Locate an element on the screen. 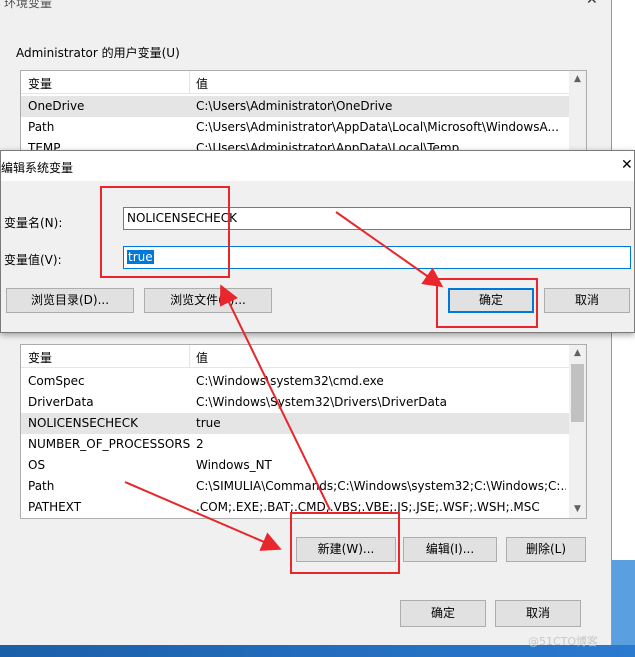 The width and height of the screenshot is (635, 657). delete-variable-button: 删除(L) is located at coordinates (546, 549).